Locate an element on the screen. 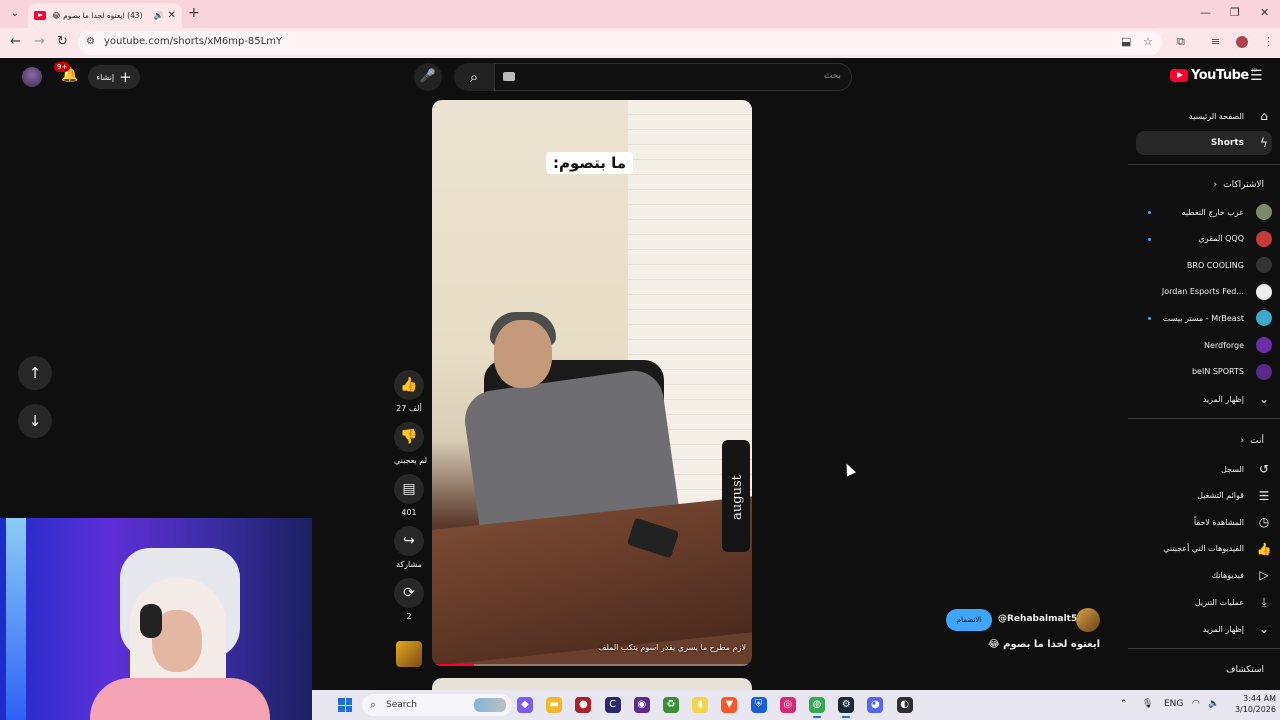 This screenshot has height=720, width=1280. url-text: youtube.com/shorts/xM6mp-85LmY is located at coordinates (193, 41).